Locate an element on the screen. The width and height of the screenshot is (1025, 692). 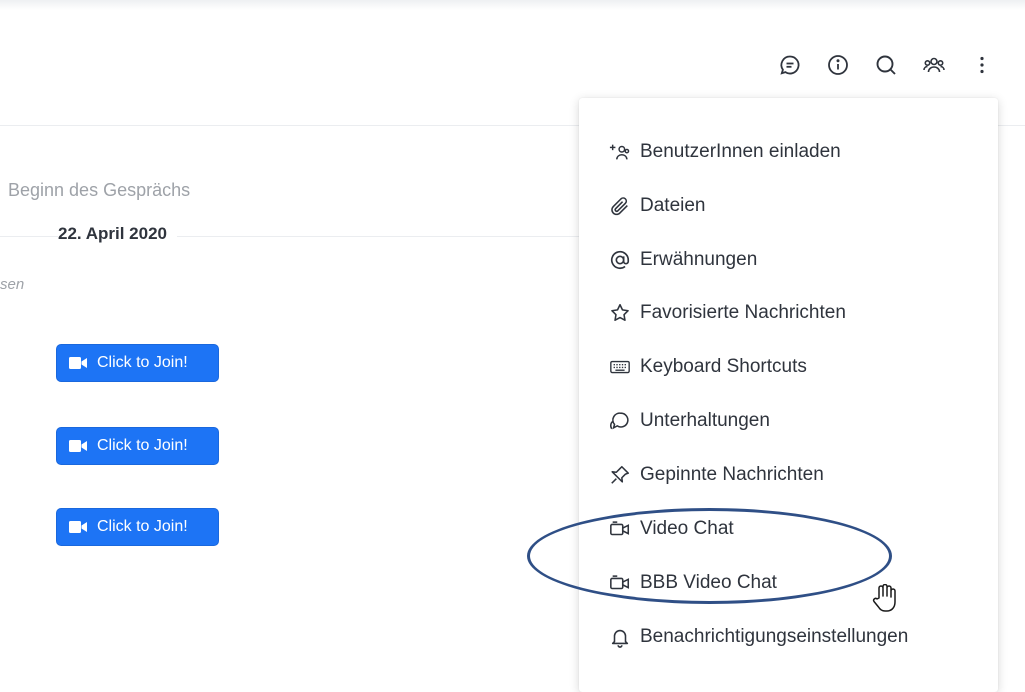
menu-item-notification-settings: Benachrichtigungseinstellungen is located at coordinates (758, 637).